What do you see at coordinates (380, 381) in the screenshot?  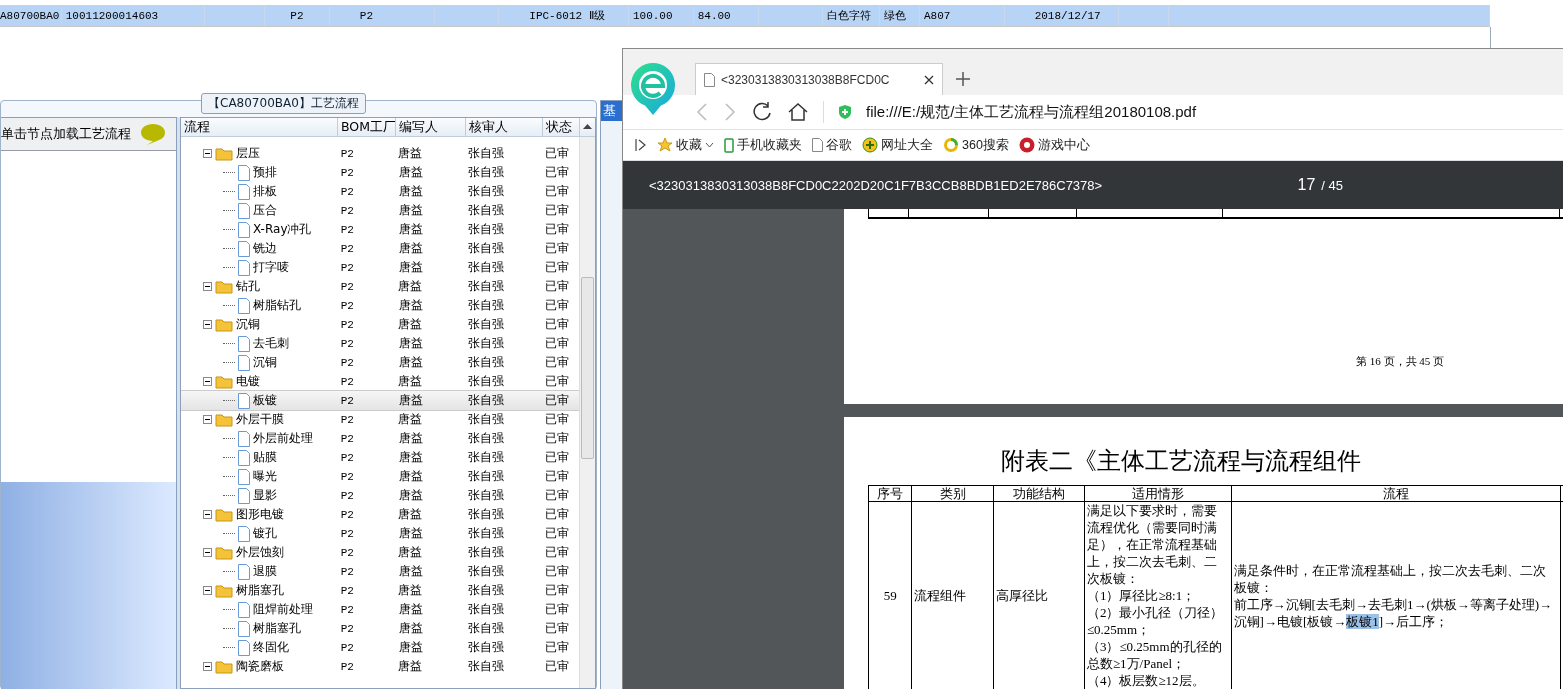 I see `tree-row: 电镀 P2 唐益 张自强 已审` at bounding box center [380, 381].